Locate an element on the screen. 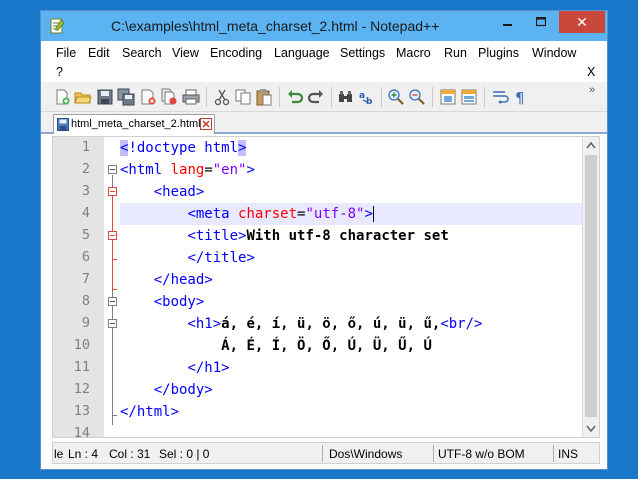  menu-macro: Macro is located at coordinates (413, 53).